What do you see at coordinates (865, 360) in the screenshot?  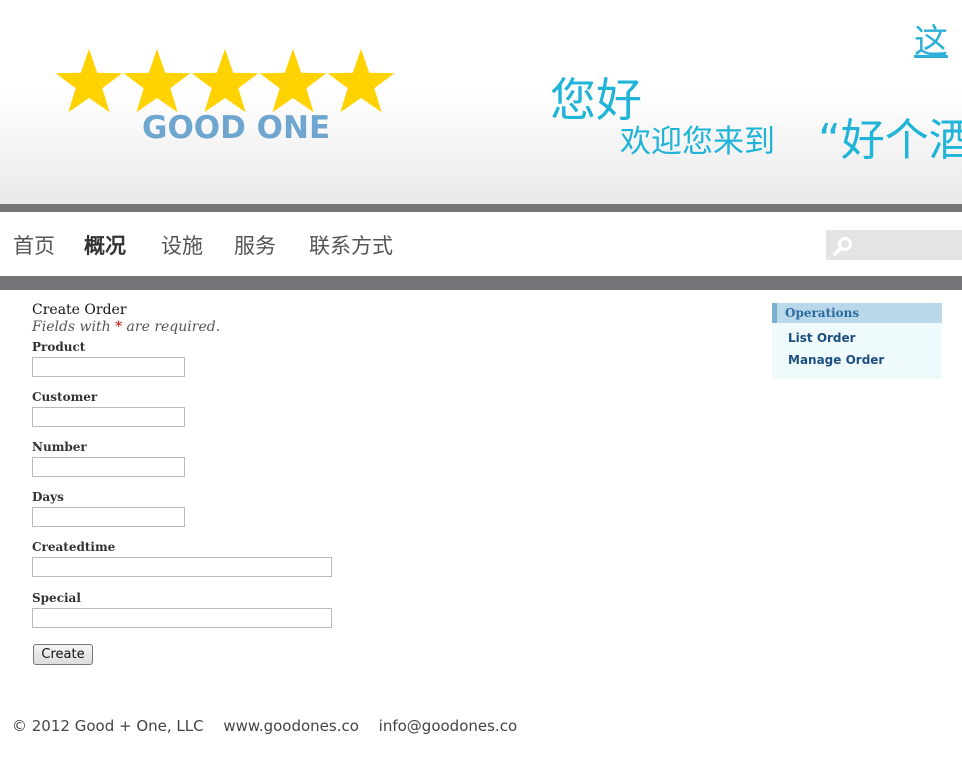 I see `manage-order-link: Manage Order` at bounding box center [865, 360].